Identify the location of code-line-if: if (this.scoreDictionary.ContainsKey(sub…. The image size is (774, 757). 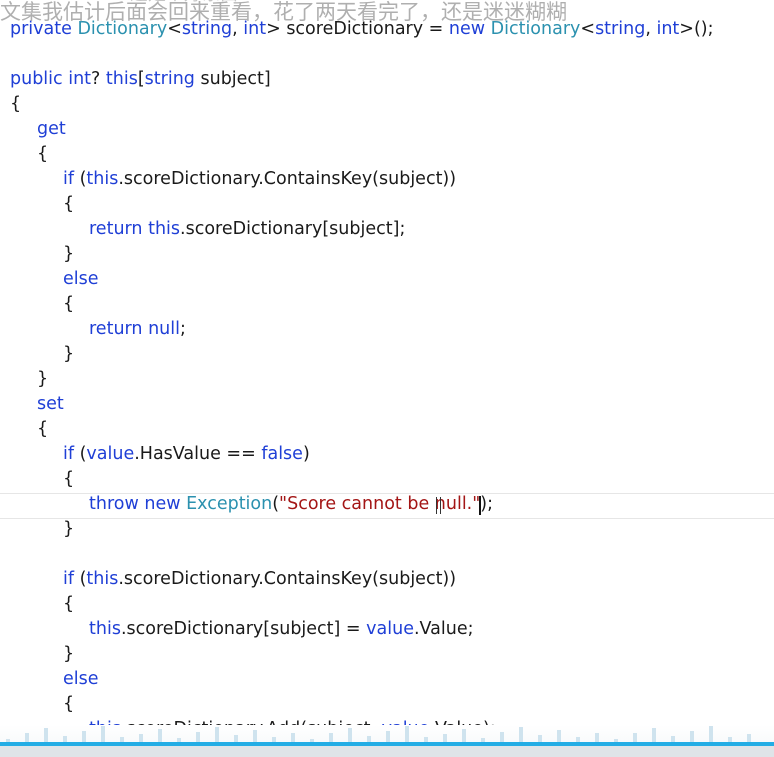
(259, 179).